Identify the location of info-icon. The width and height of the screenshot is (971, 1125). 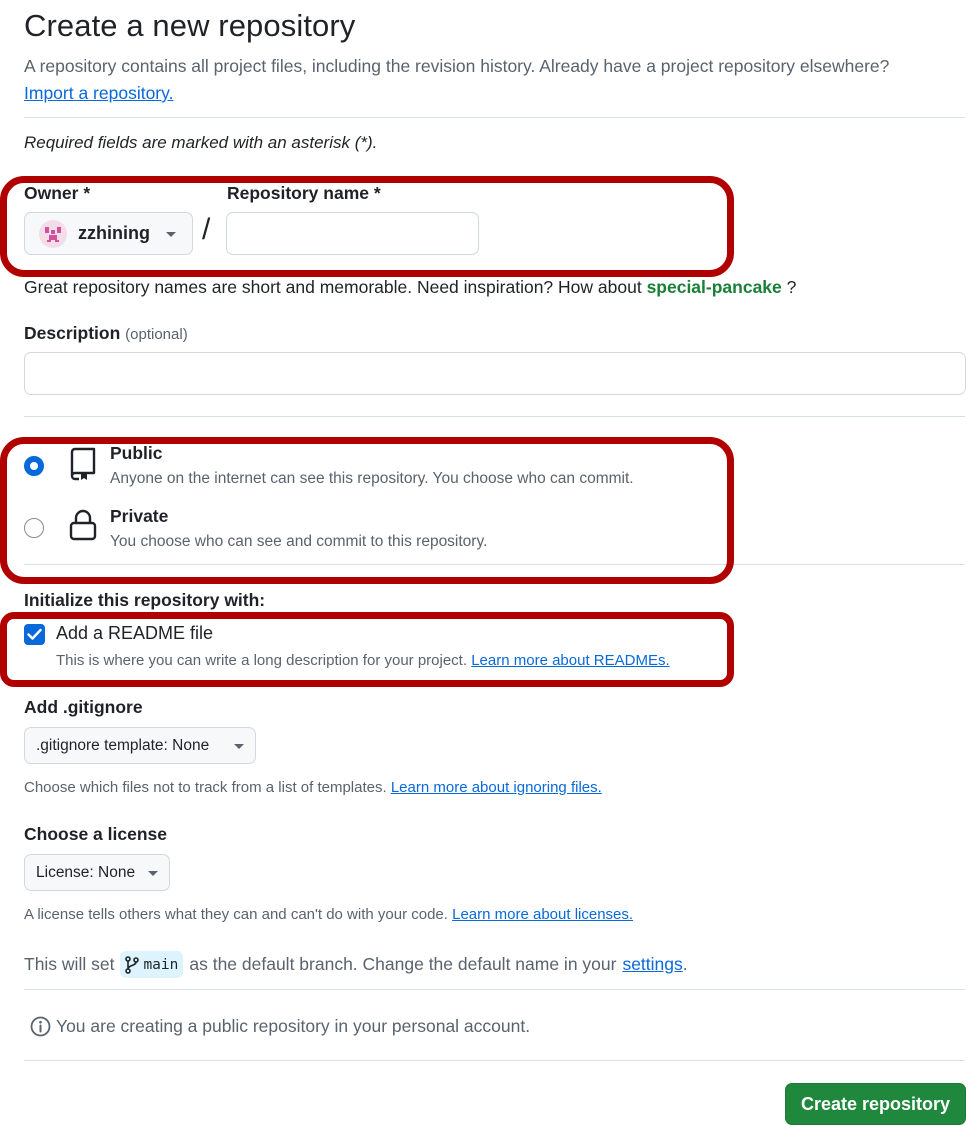
(40, 1026).